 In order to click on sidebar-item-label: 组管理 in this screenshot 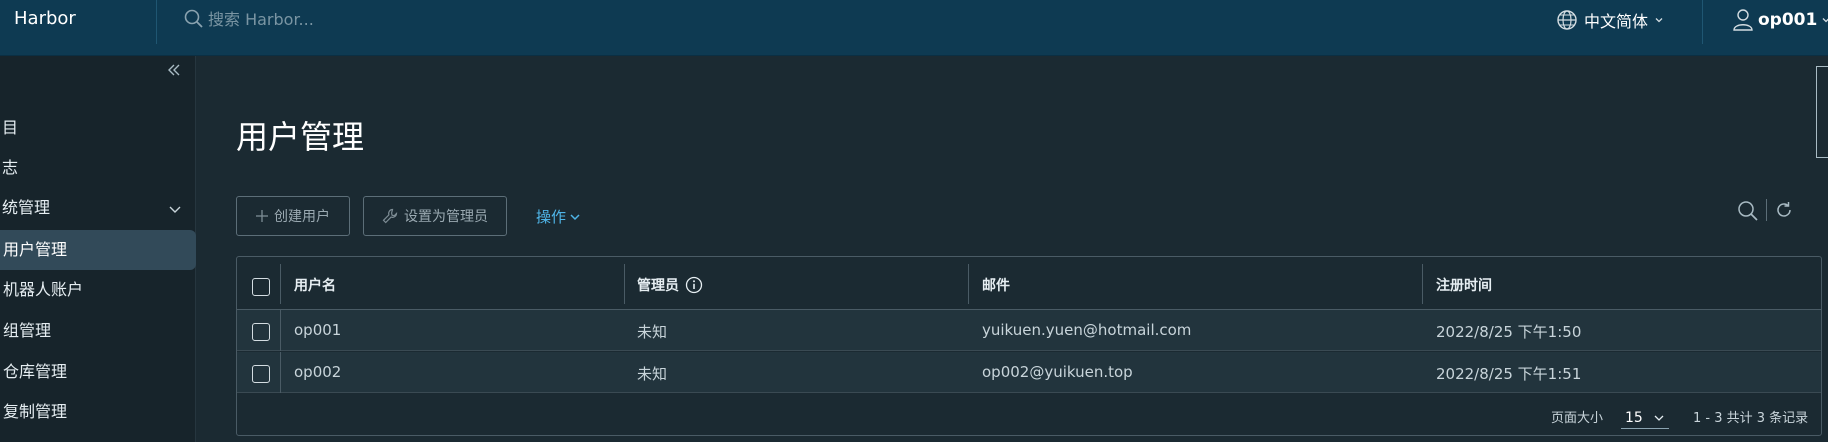, I will do `click(27, 330)`.